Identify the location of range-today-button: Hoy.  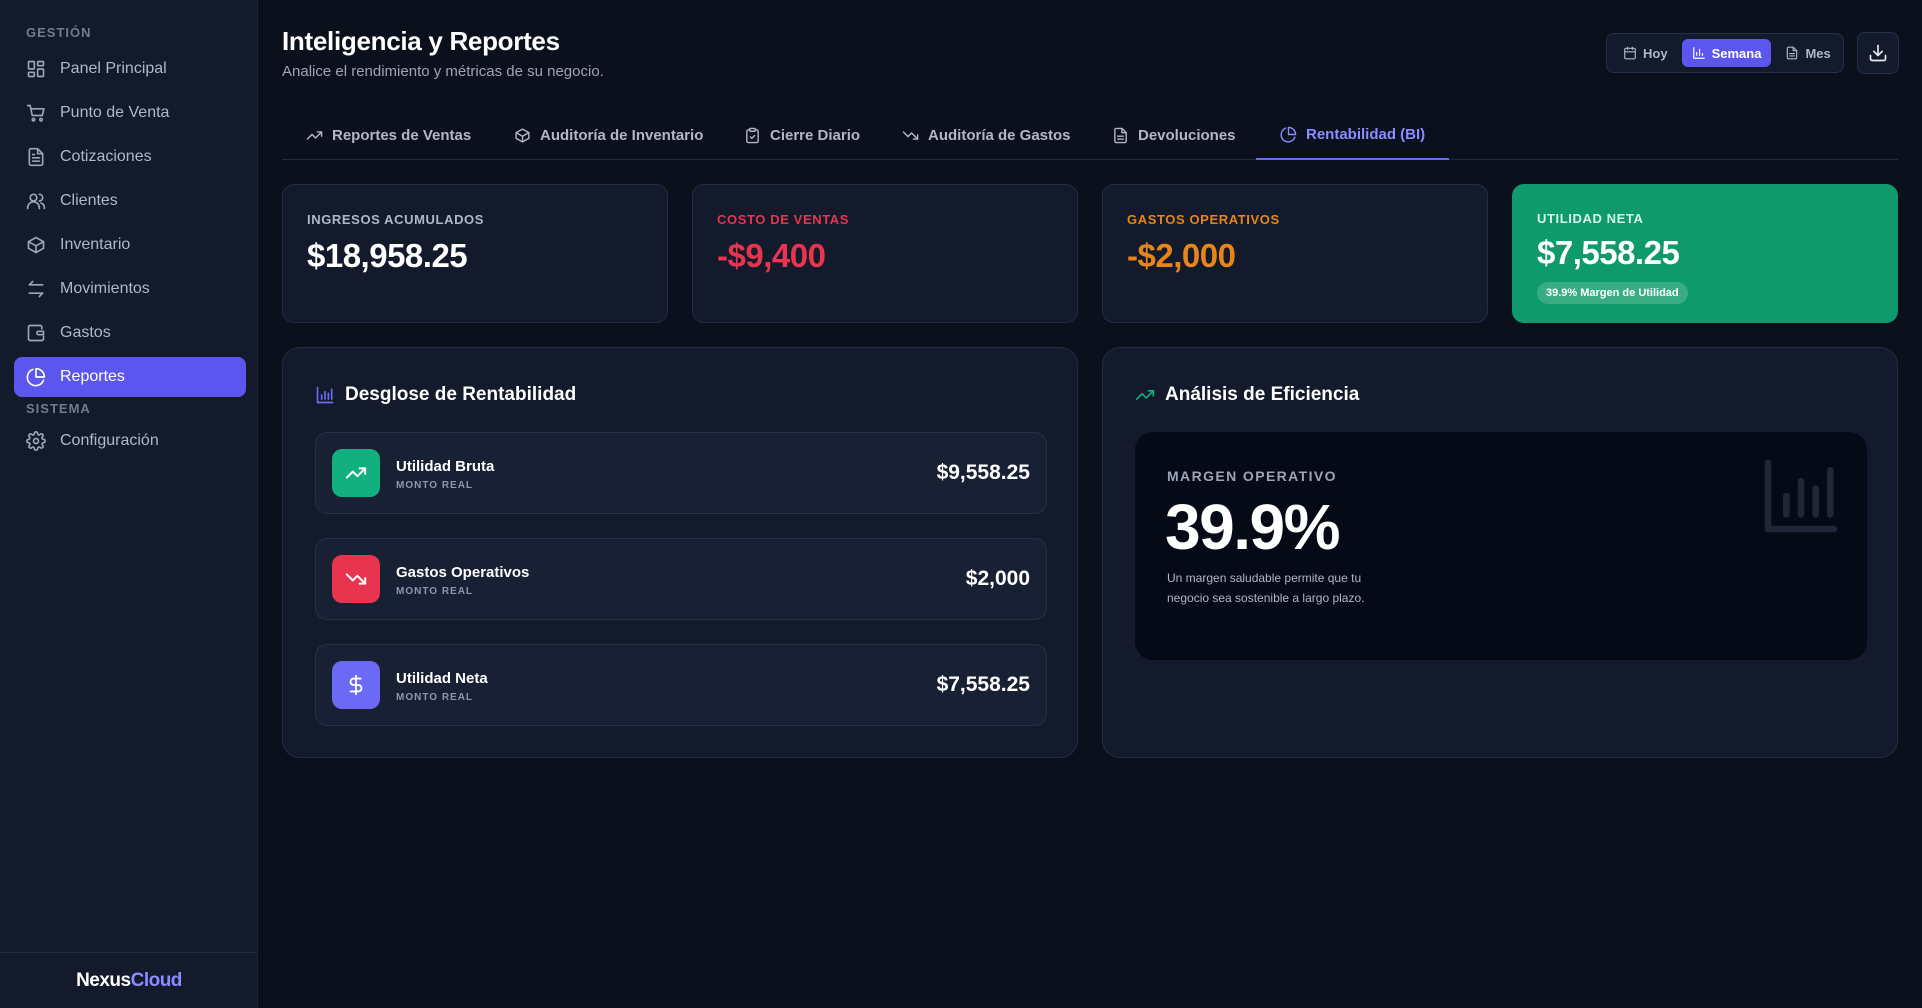
(1645, 53).